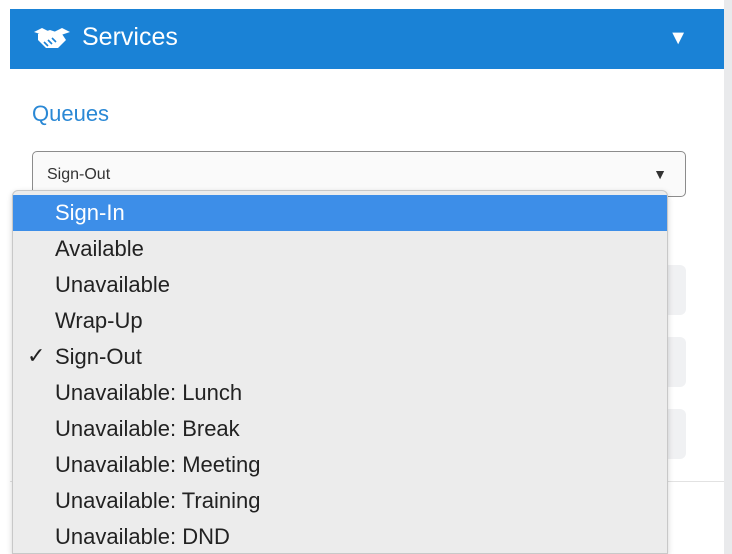 The height and width of the screenshot is (554, 732). Describe the element at coordinates (340, 285) in the screenshot. I see `dropdown-option-unavailable: Unavailable` at that location.